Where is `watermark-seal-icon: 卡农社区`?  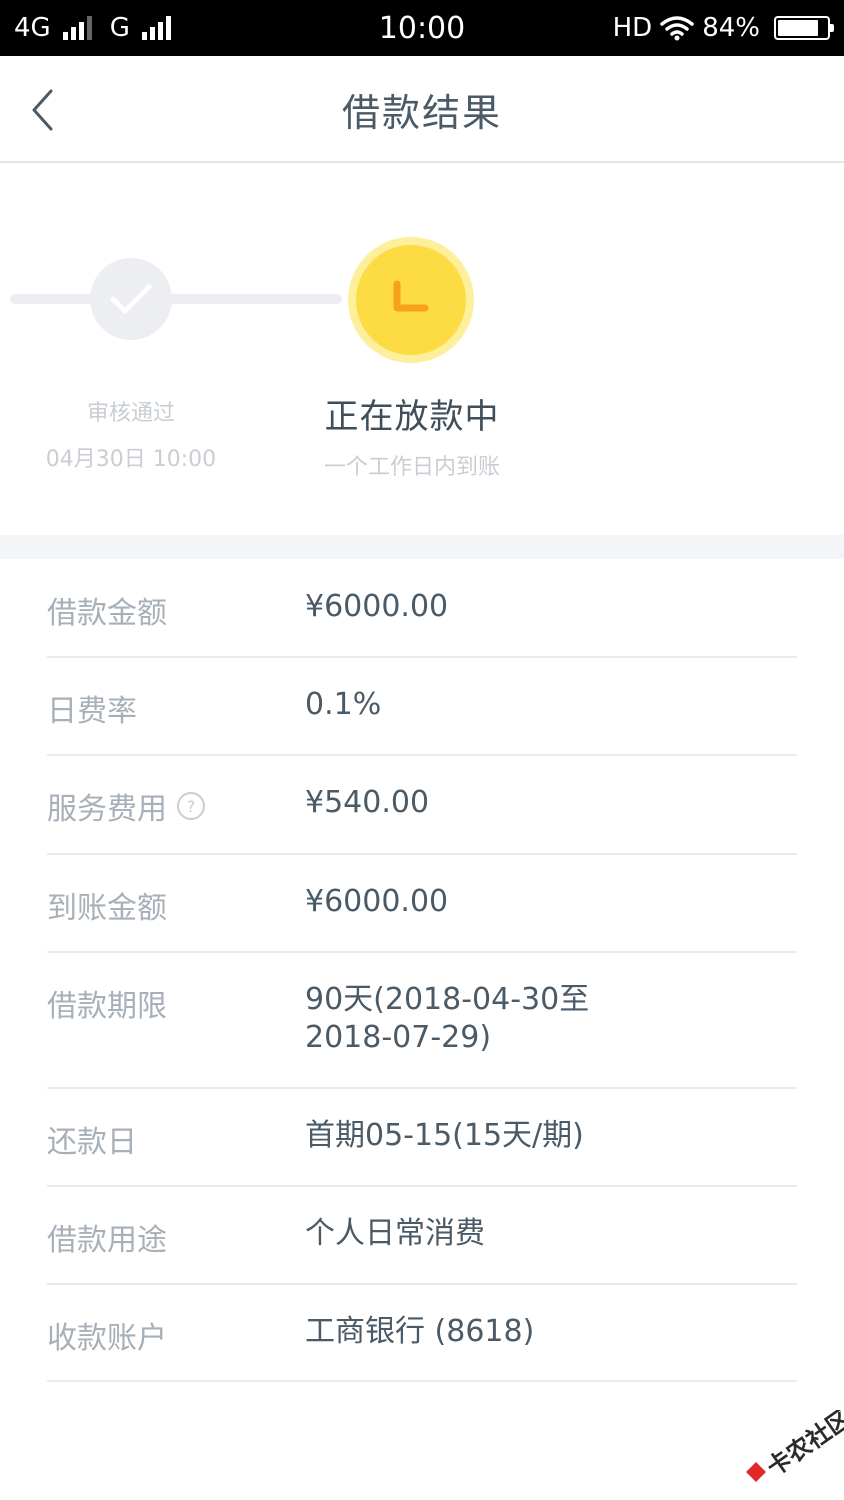 watermark-seal-icon: 卡农社区 is located at coordinates (795, 1443).